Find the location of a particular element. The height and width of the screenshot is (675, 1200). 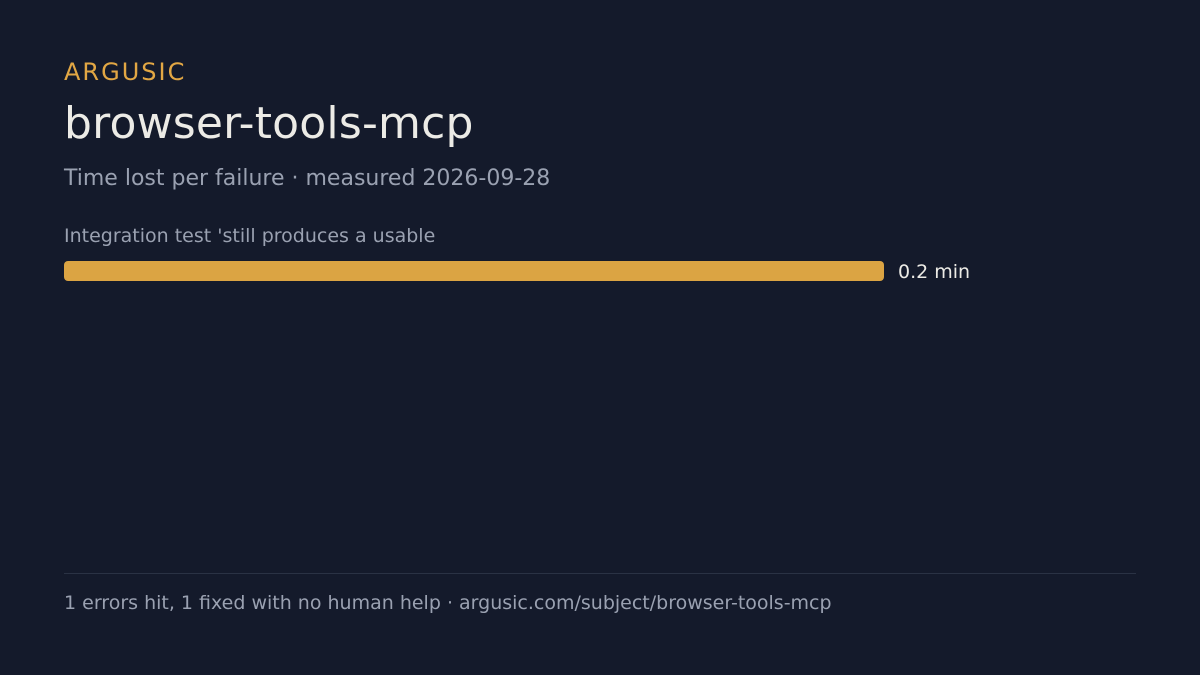

bar-value-label: 0.2 min is located at coordinates (934, 272).